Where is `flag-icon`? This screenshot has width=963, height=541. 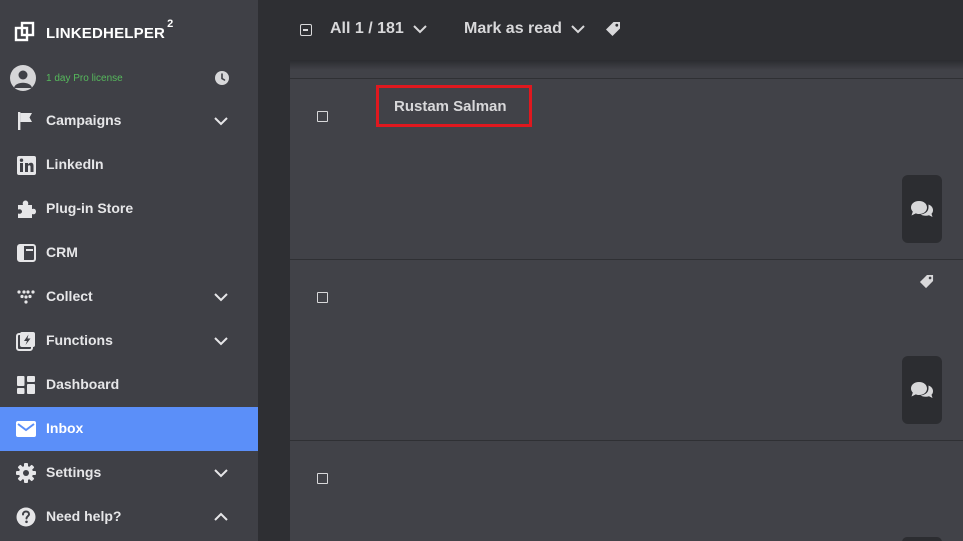 flag-icon is located at coordinates (26, 121).